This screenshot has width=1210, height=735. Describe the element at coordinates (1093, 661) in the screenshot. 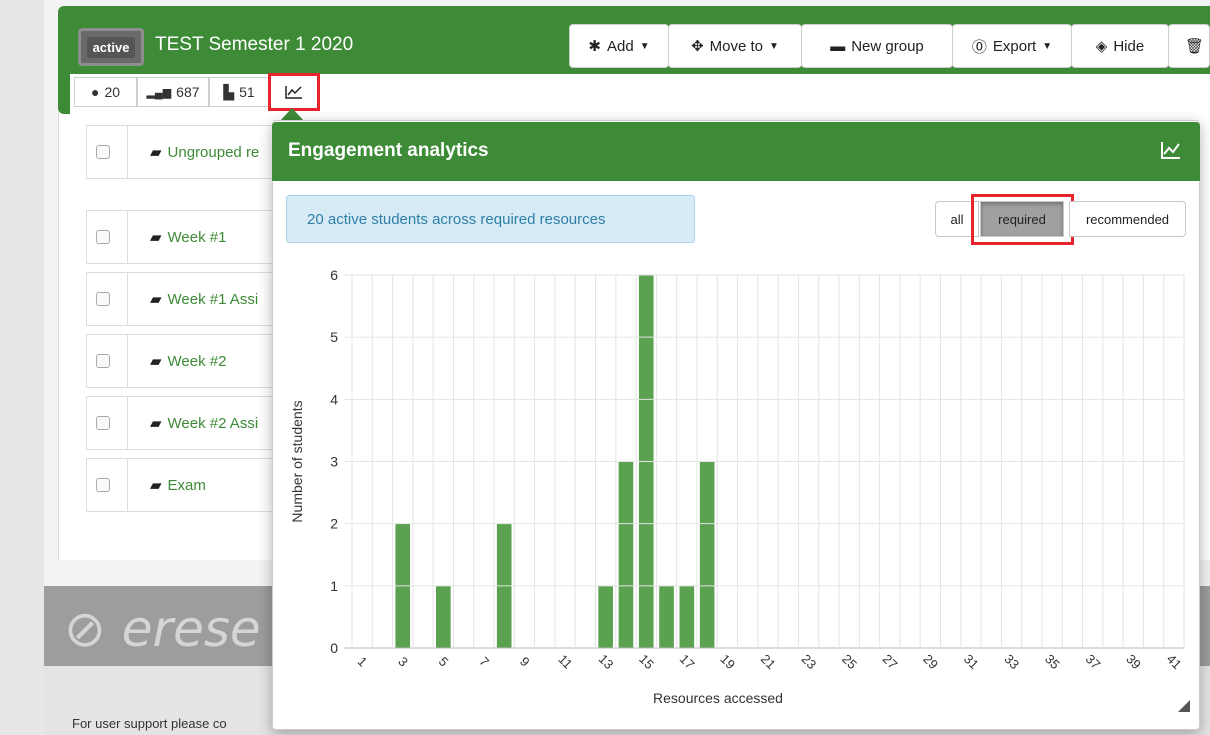

I see `x-tick-label: 37` at that location.